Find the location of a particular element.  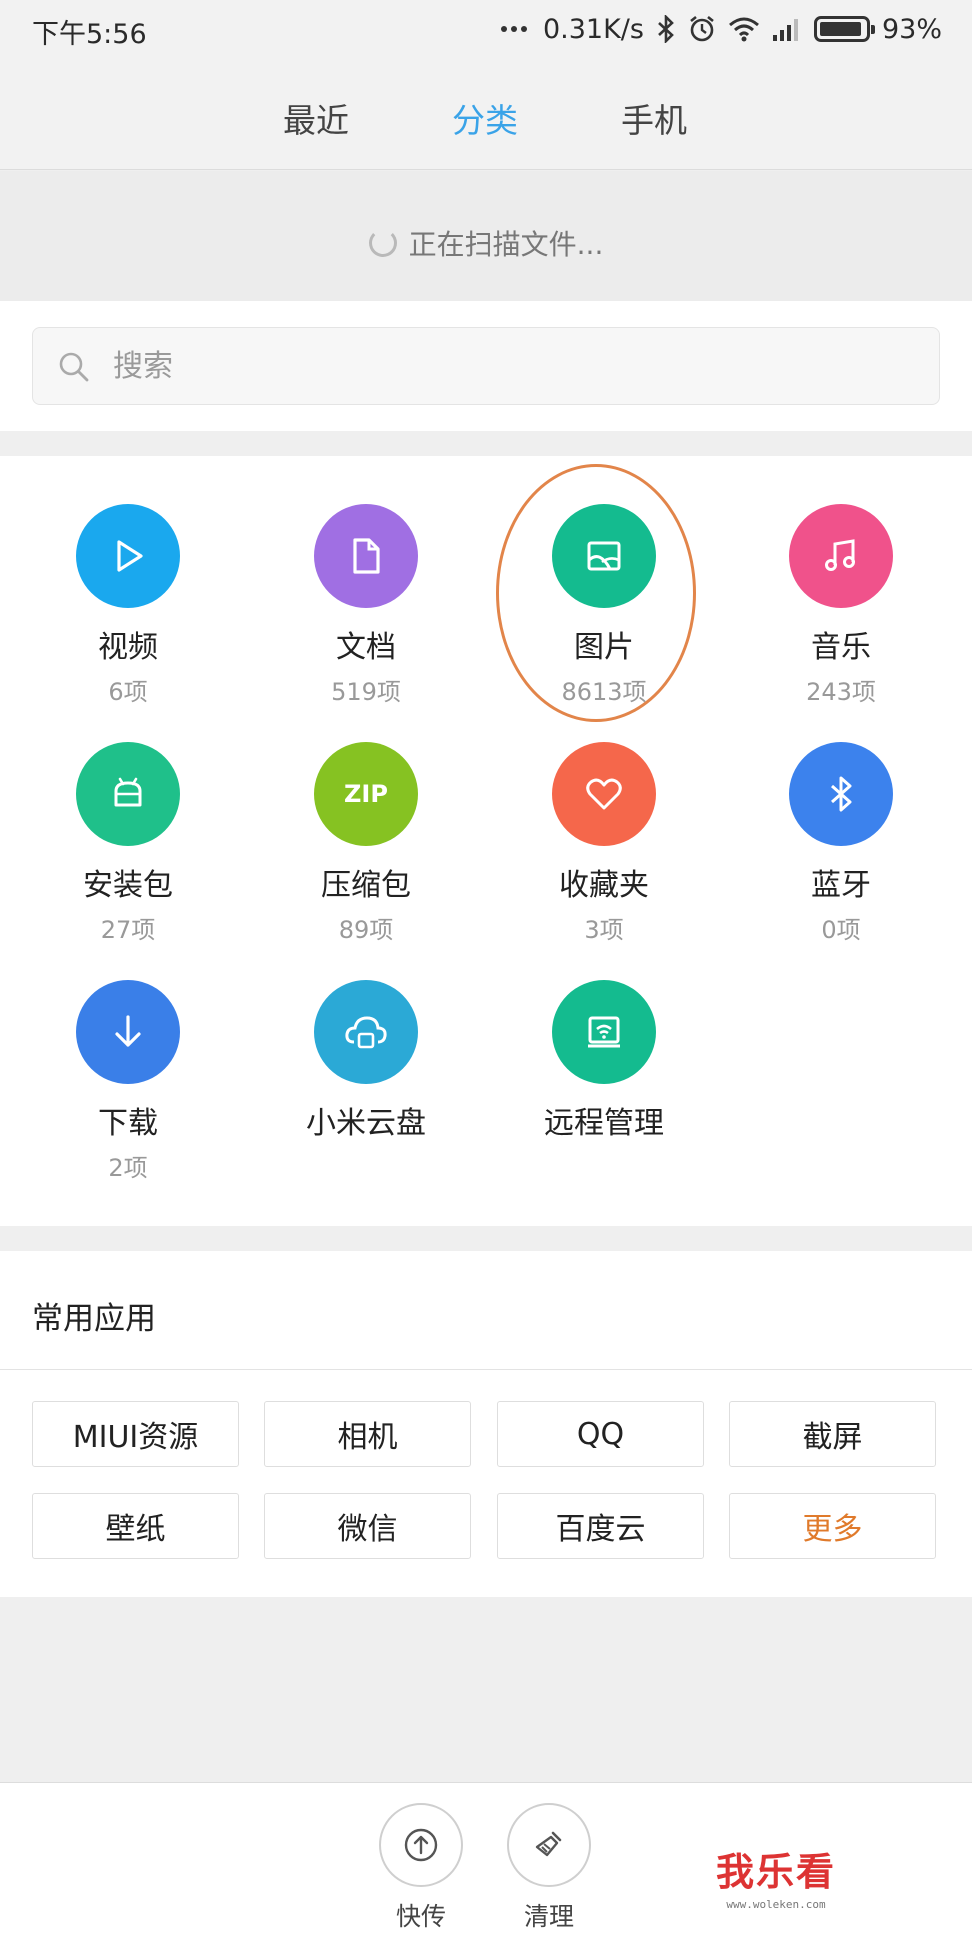

app-button-wechat: 微信 is located at coordinates (367, 1526).